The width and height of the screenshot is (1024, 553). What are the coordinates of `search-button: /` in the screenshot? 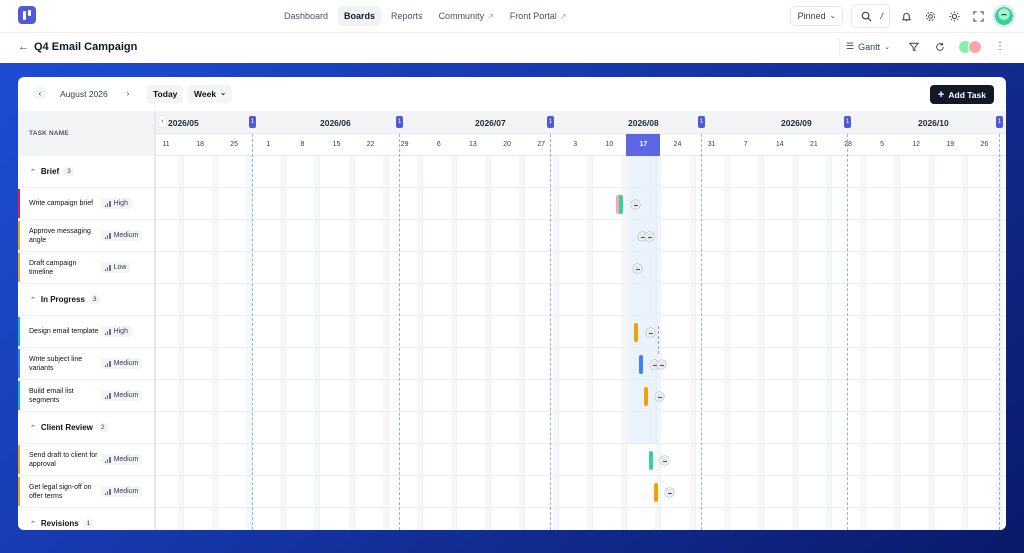 It's located at (870, 16).